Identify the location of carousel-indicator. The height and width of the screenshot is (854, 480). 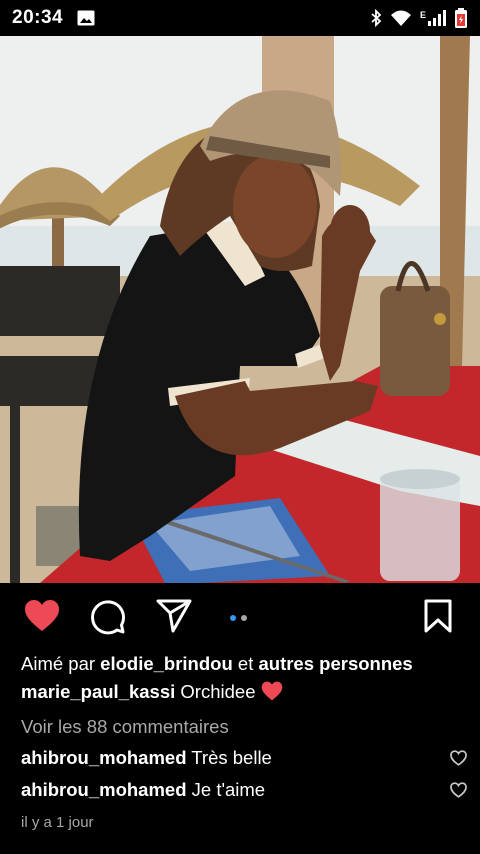
(238, 618).